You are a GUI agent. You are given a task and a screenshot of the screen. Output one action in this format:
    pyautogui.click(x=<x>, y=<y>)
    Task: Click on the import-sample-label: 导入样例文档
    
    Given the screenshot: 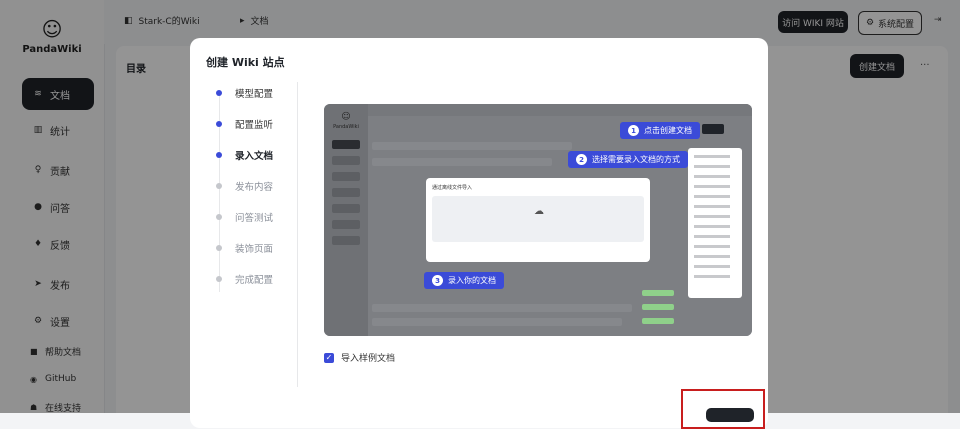 What is the action you would take?
    pyautogui.click(x=368, y=359)
    